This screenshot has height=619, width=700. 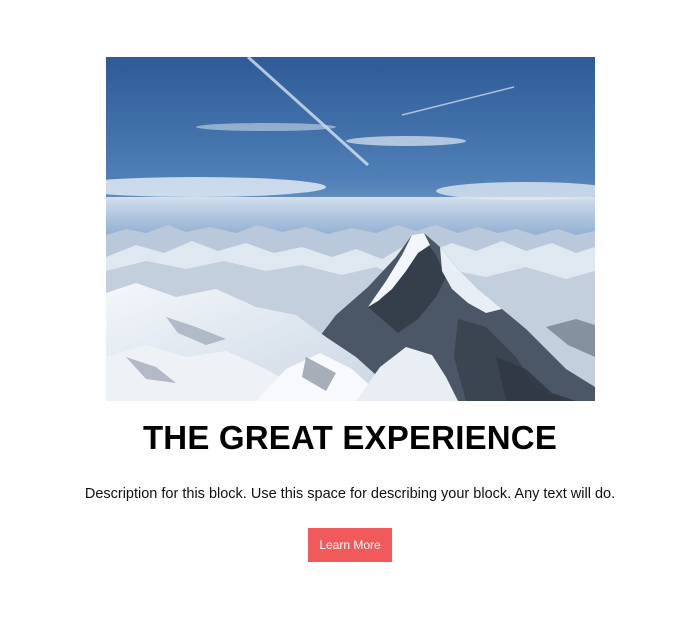 What do you see at coordinates (350, 545) in the screenshot?
I see `learn-more-button: Learn More` at bounding box center [350, 545].